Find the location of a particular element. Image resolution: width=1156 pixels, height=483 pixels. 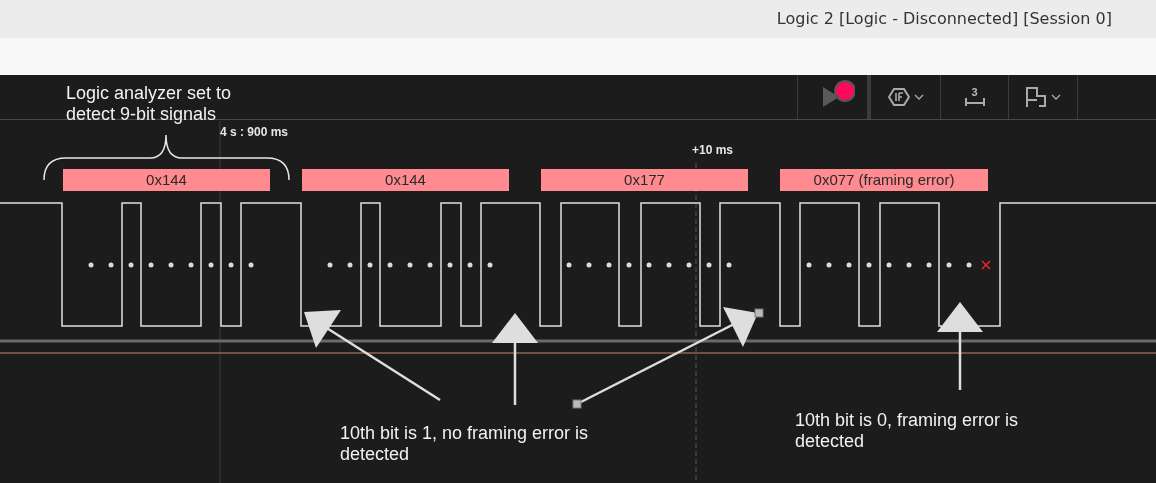

annotation-text: 10th bit is 1, no framing error is detected is located at coordinates (465, 444).